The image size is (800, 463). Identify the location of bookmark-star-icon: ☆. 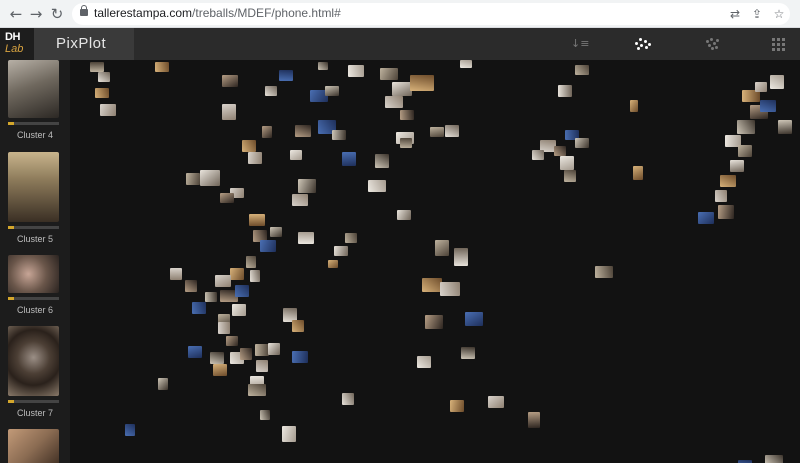
(779, 14).